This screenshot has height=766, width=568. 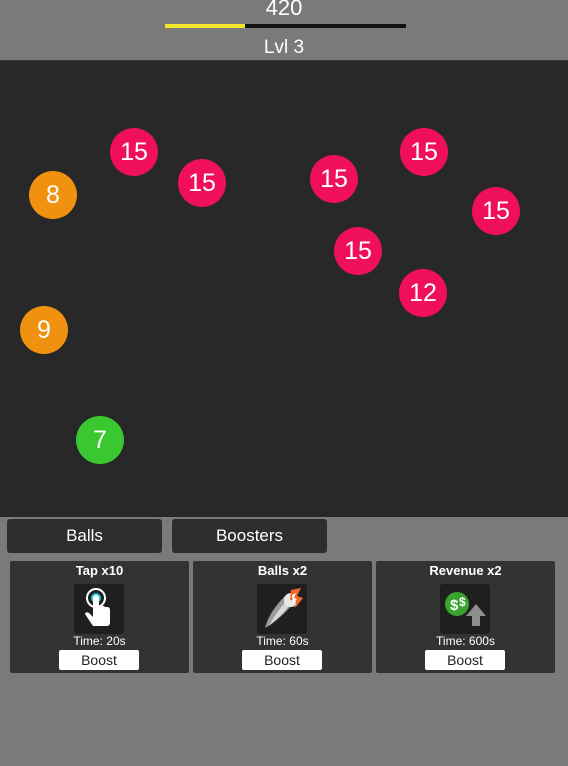 What do you see at coordinates (84, 536) in the screenshot?
I see `tab-balls: Balls` at bounding box center [84, 536].